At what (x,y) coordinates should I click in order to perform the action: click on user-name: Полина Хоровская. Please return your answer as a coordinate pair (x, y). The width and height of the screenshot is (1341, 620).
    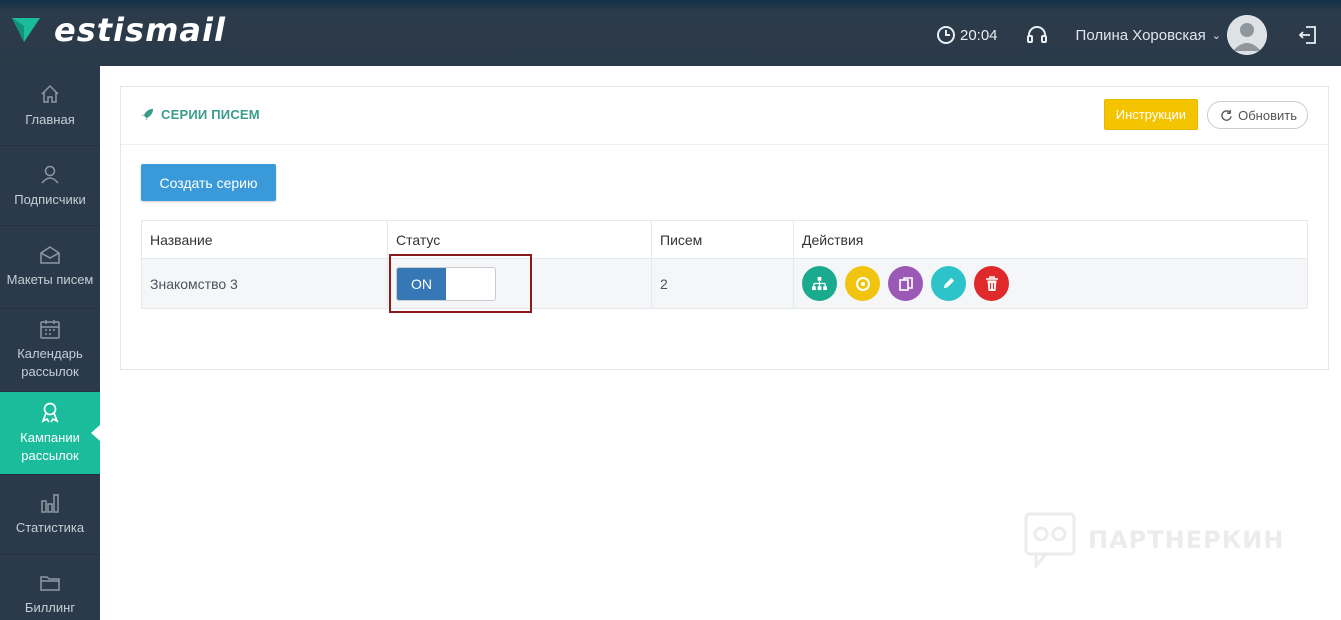
    Looking at the image, I should click on (1140, 35).